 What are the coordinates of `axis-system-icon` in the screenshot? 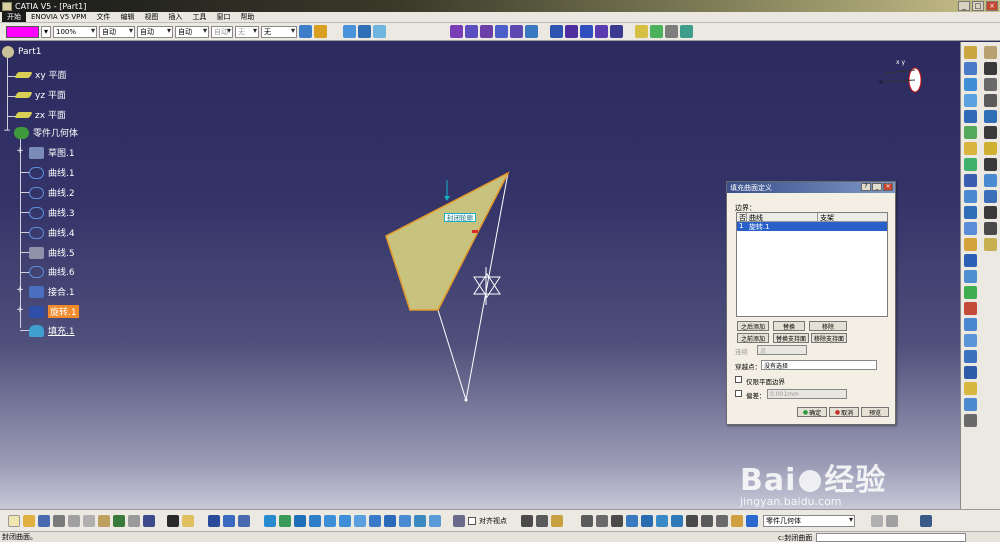 It's located at (971, 308).